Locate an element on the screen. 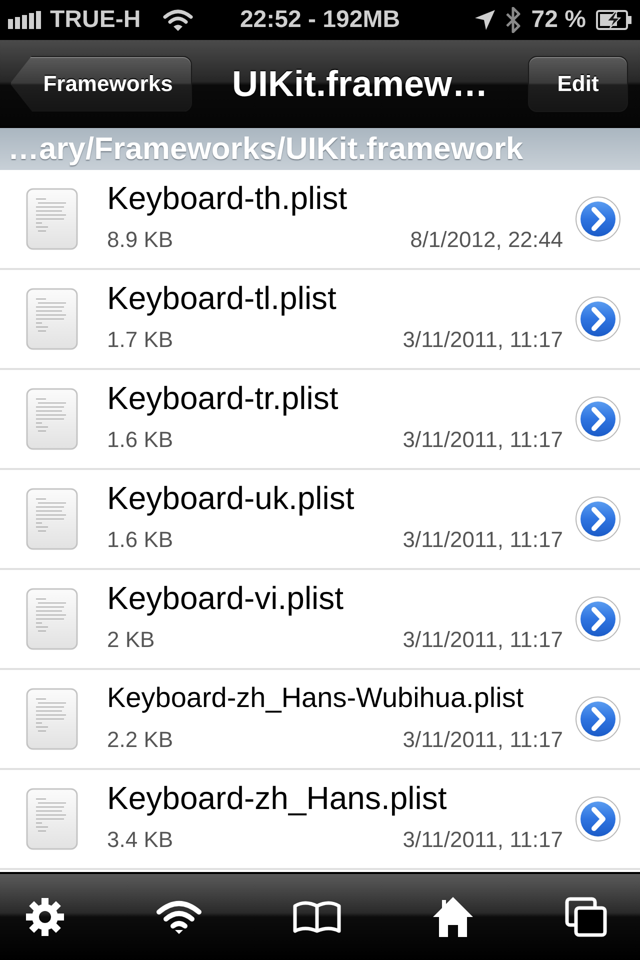 Image resolution: width=640 pixels, height=960 pixels. file-name: Keyboard-th.plist is located at coordinates (227, 198).